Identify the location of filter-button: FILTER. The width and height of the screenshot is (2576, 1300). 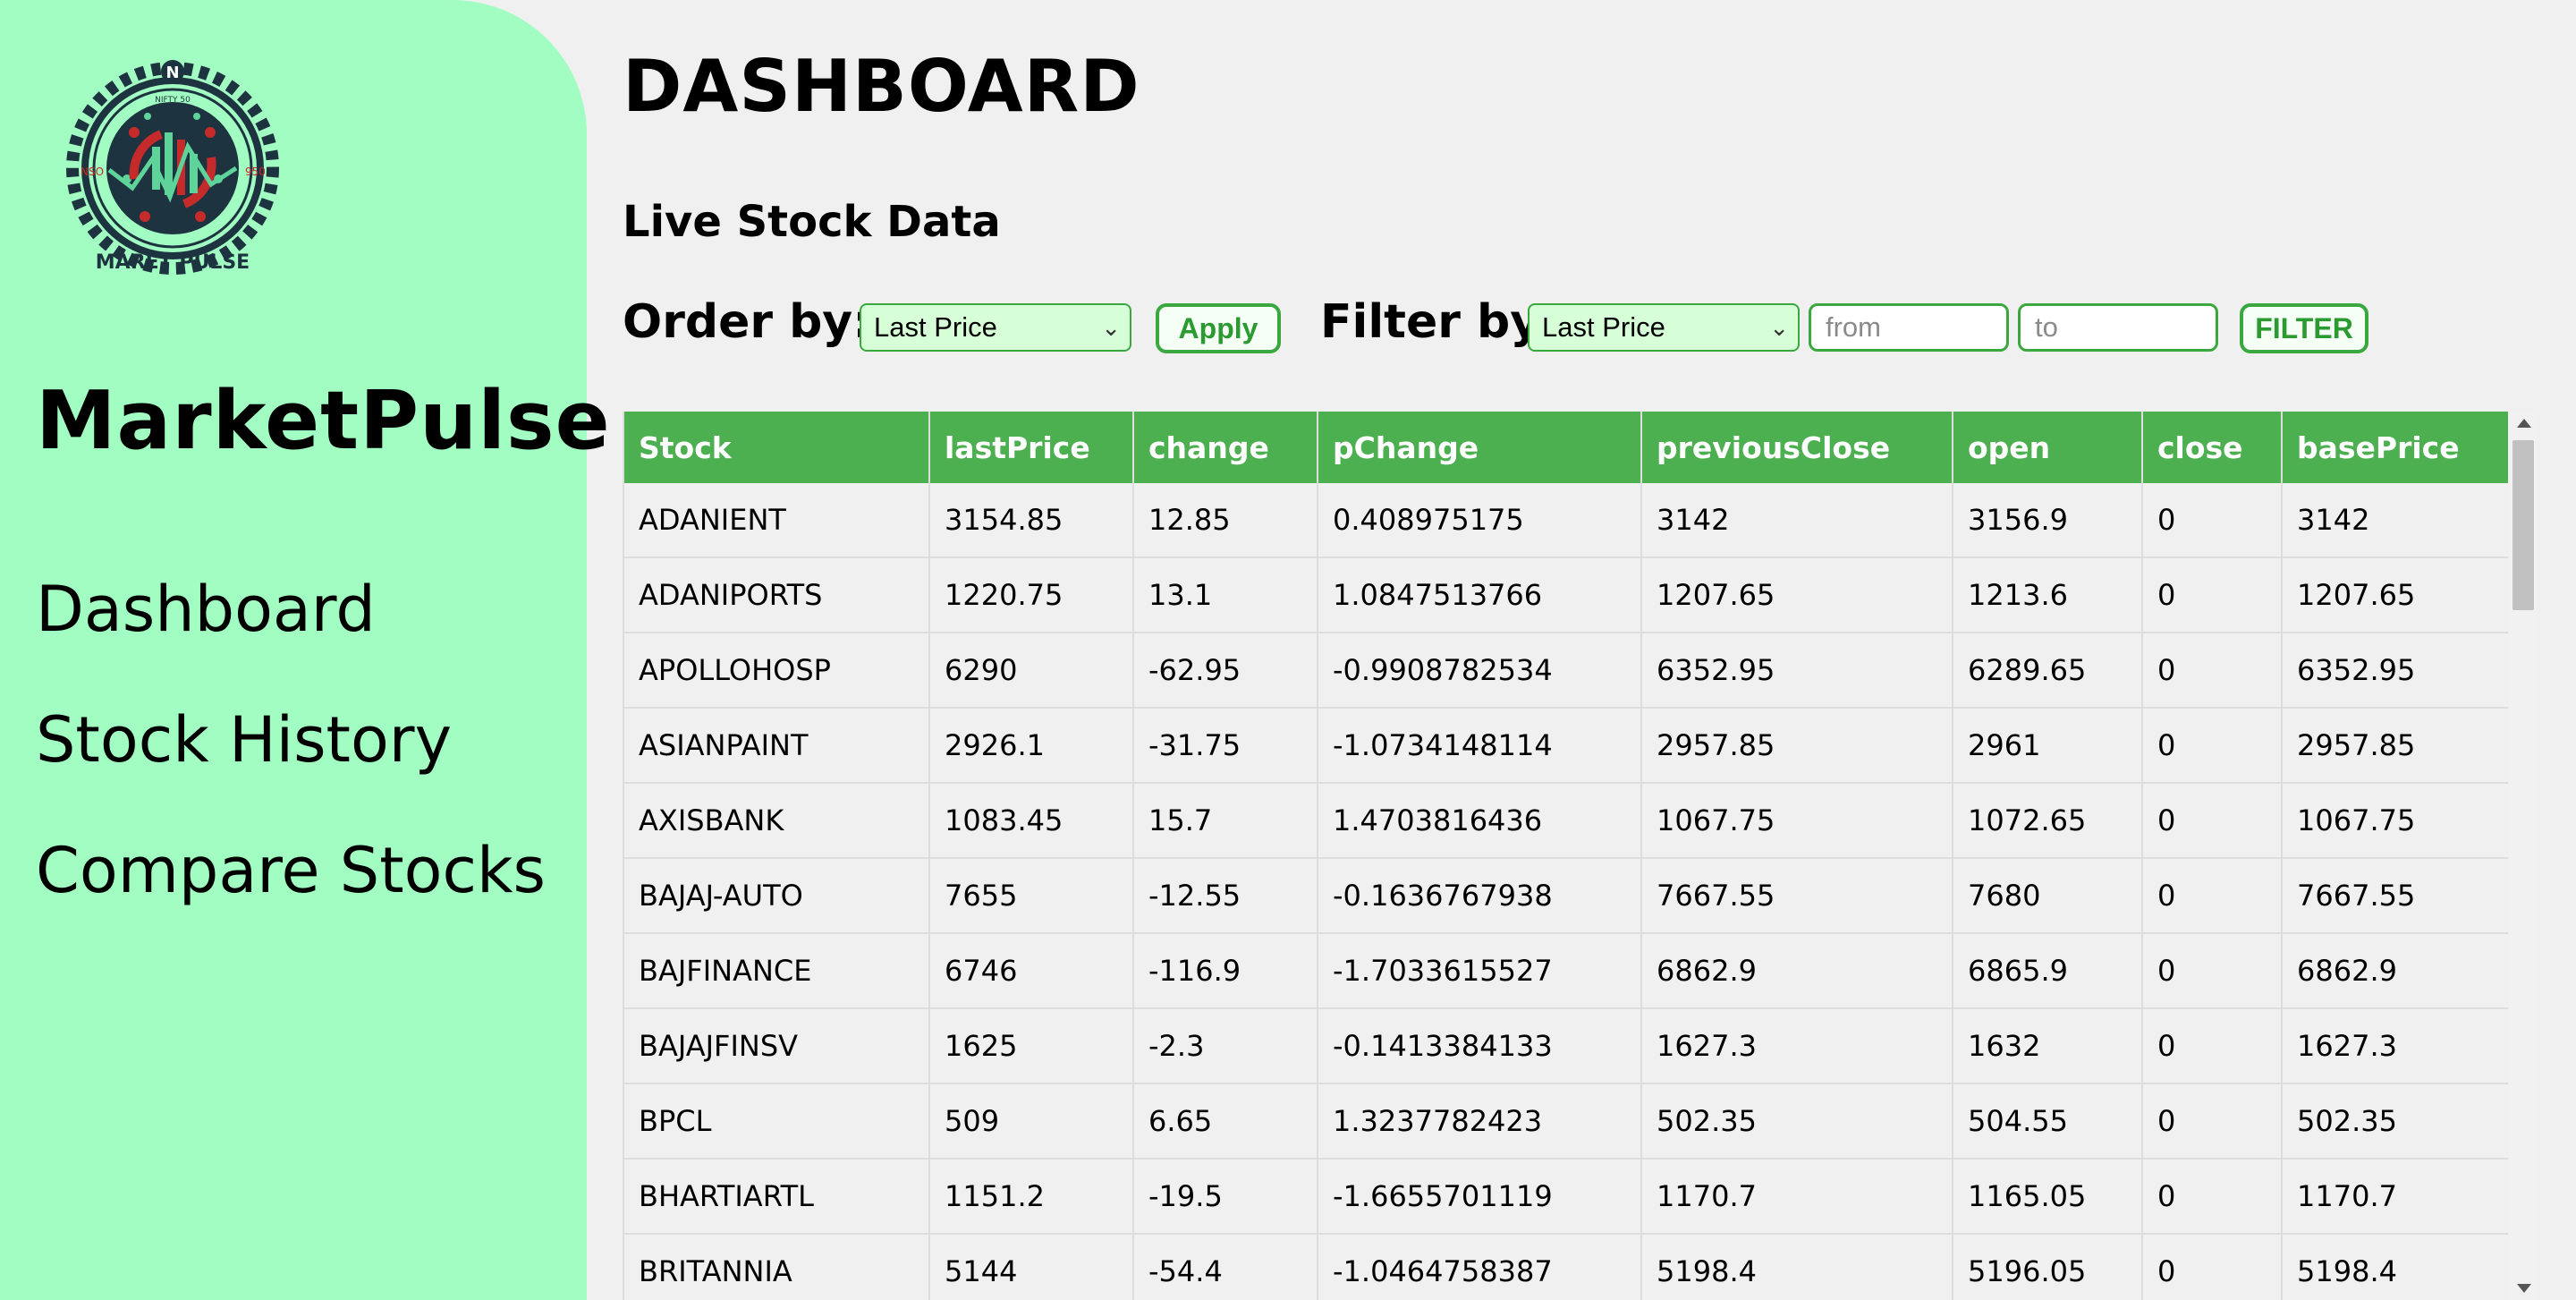
(2304, 328).